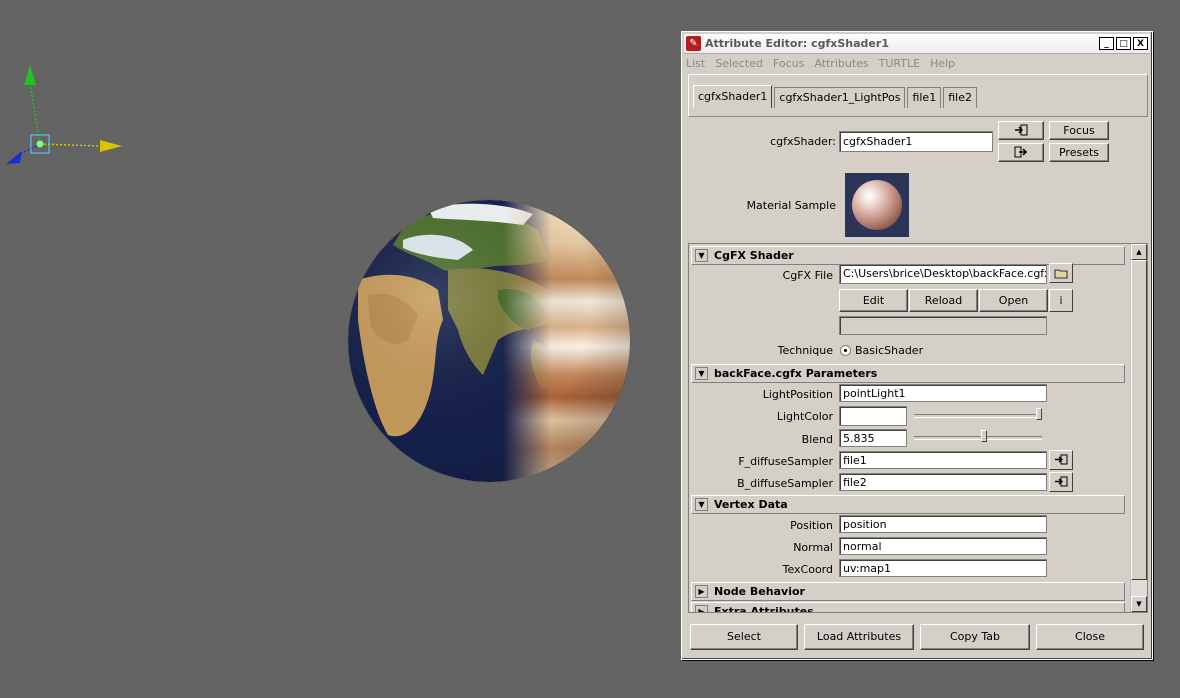 Image resolution: width=1180 pixels, height=698 pixels. What do you see at coordinates (859, 637) in the screenshot?
I see `load-attributes-button: Load Attributes` at bounding box center [859, 637].